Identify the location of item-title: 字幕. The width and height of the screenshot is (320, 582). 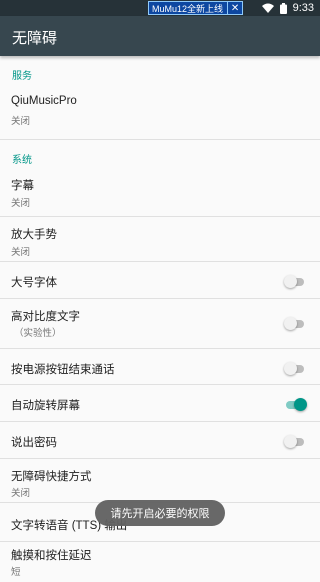
(22, 186).